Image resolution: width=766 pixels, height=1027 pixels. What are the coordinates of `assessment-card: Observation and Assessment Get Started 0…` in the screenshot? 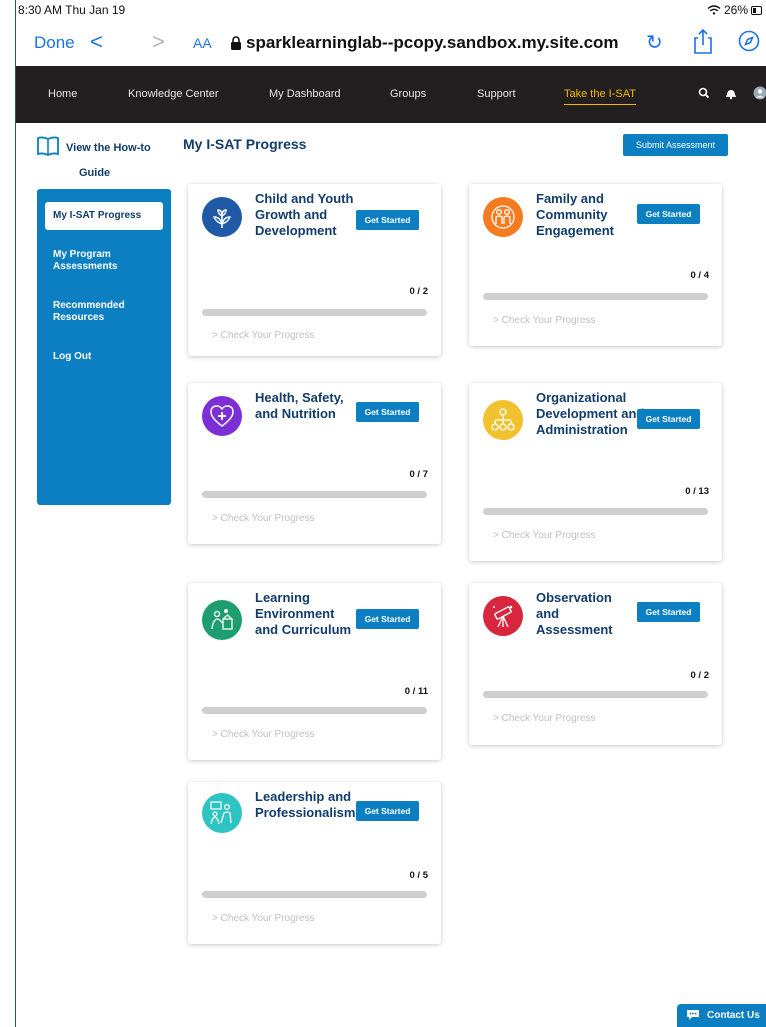 It's located at (595, 664).